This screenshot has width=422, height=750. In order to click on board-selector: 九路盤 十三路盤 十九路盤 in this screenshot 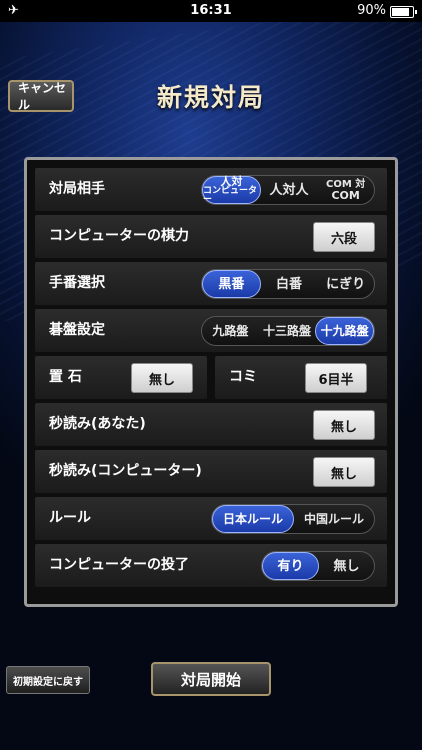, I will do `click(288, 331)`.